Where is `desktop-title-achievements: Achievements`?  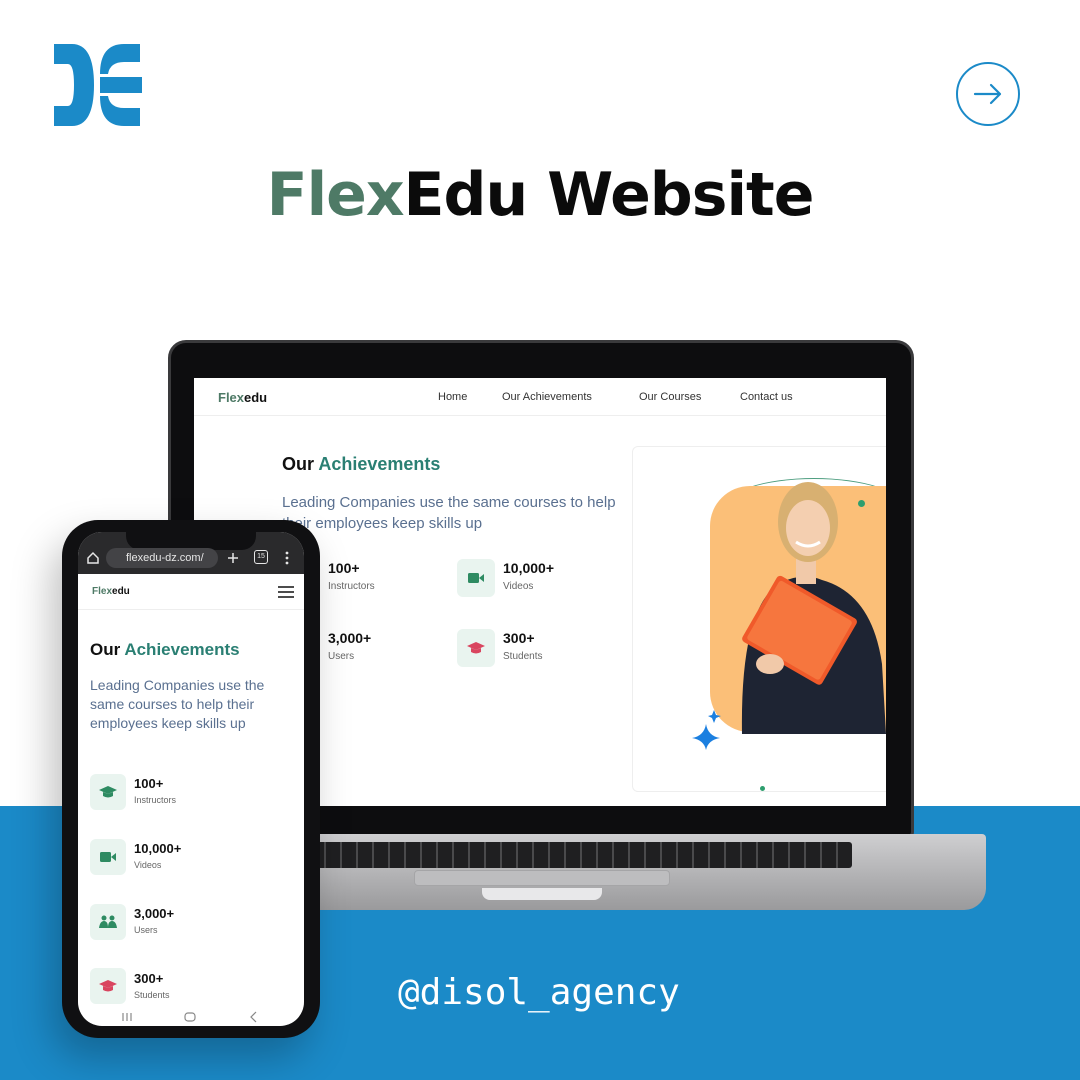 desktop-title-achievements: Achievements is located at coordinates (379, 464).